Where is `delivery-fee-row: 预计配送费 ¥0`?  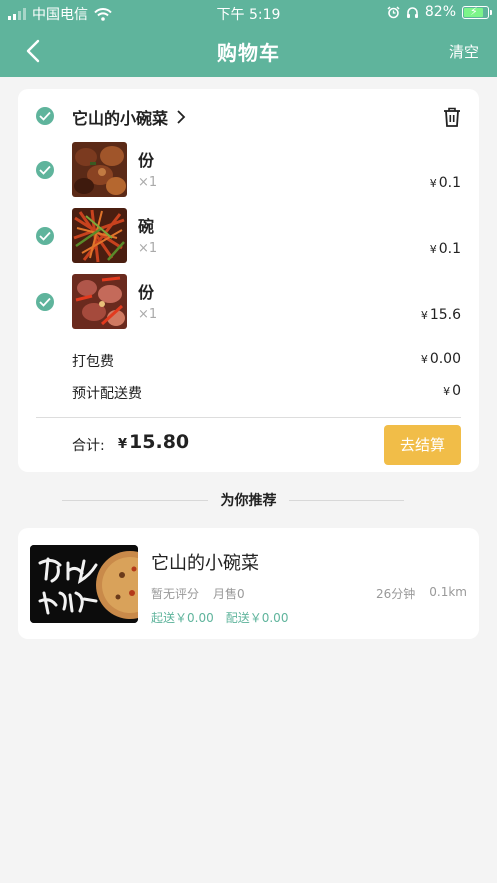
delivery-fee-row: 预计配送费 ¥0 is located at coordinates (266, 393).